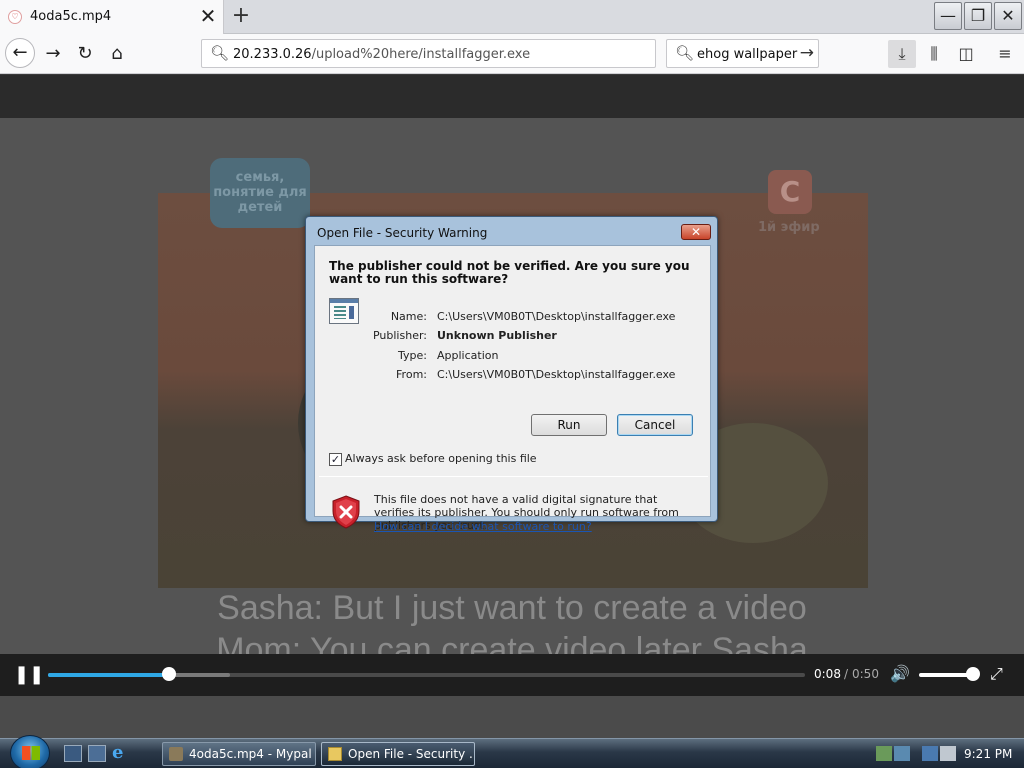 This screenshot has width=1024, height=768. Describe the element at coordinates (497, 335) in the screenshot. I see `publisher-value: Unknown Publisher` at that location.